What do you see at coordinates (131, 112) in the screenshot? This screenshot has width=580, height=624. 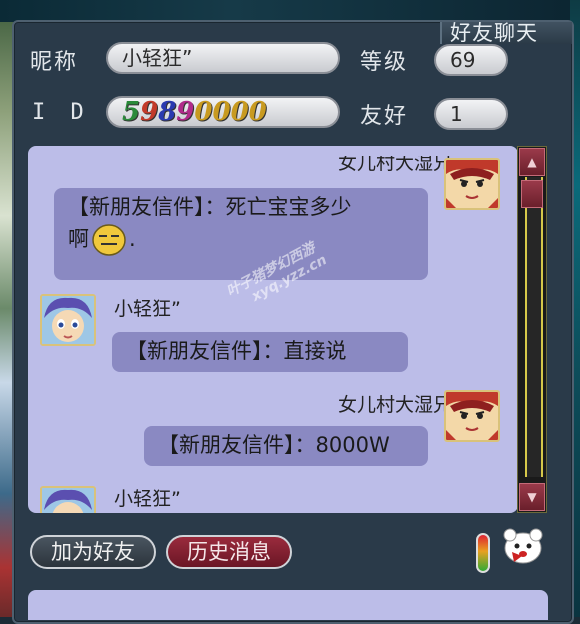 I see `id-digit: 5` at bounding box center [131, 112].